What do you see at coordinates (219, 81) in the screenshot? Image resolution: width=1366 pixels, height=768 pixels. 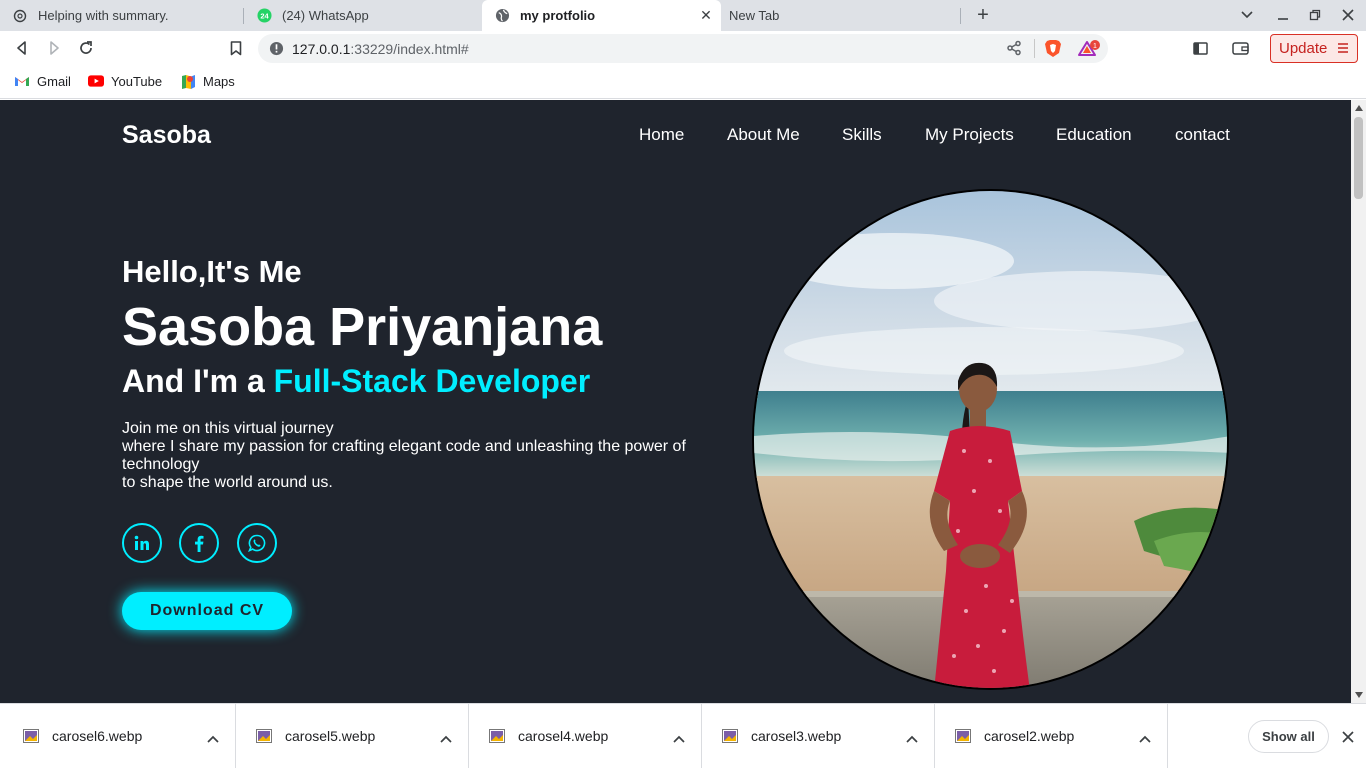 I see `bookmark-label: Maps` at bounding box center [219, 81].